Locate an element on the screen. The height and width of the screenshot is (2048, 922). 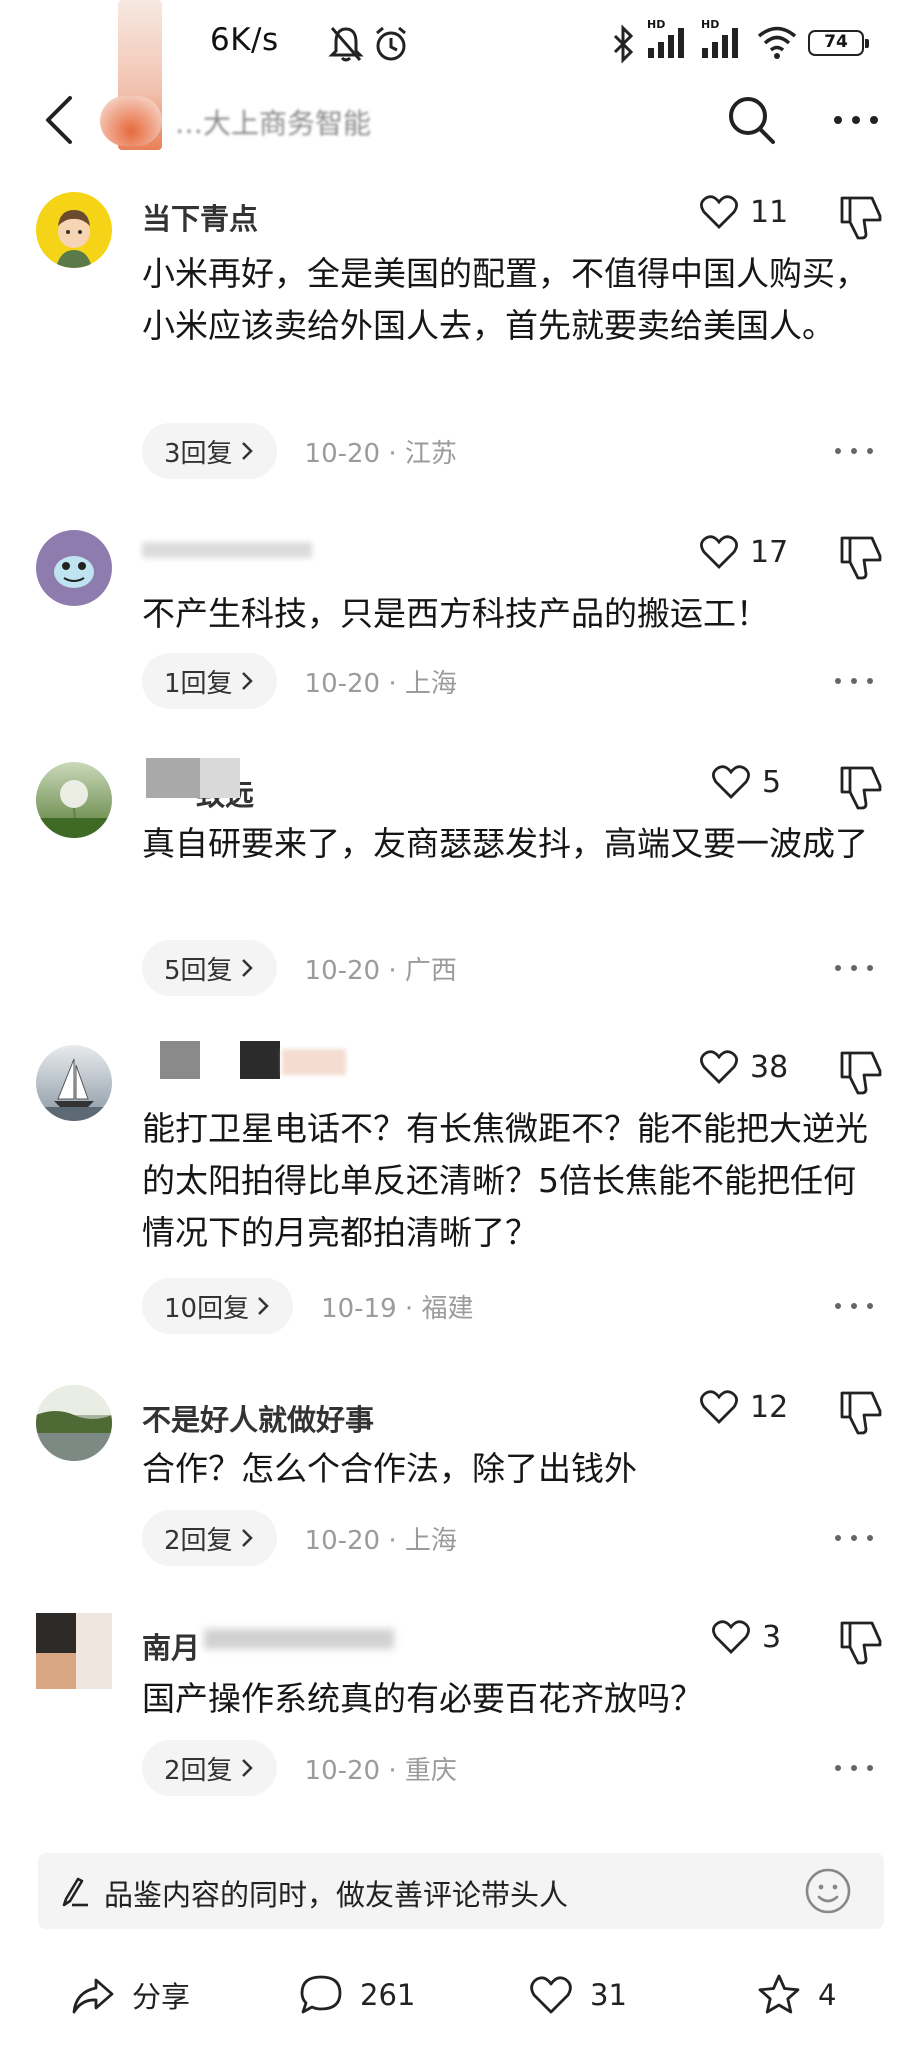
comment-meta: 2回复 10-20 · 上海 is located at coordinates (299, 1538).